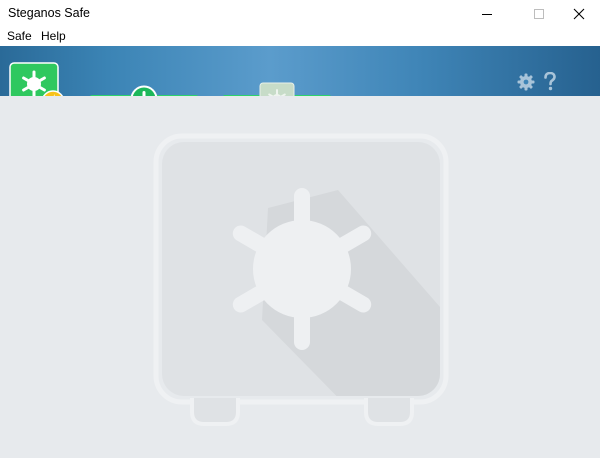  Describe the element at coordinates (539, 14) in the screenshot. I see `maximize-icon` at that location.